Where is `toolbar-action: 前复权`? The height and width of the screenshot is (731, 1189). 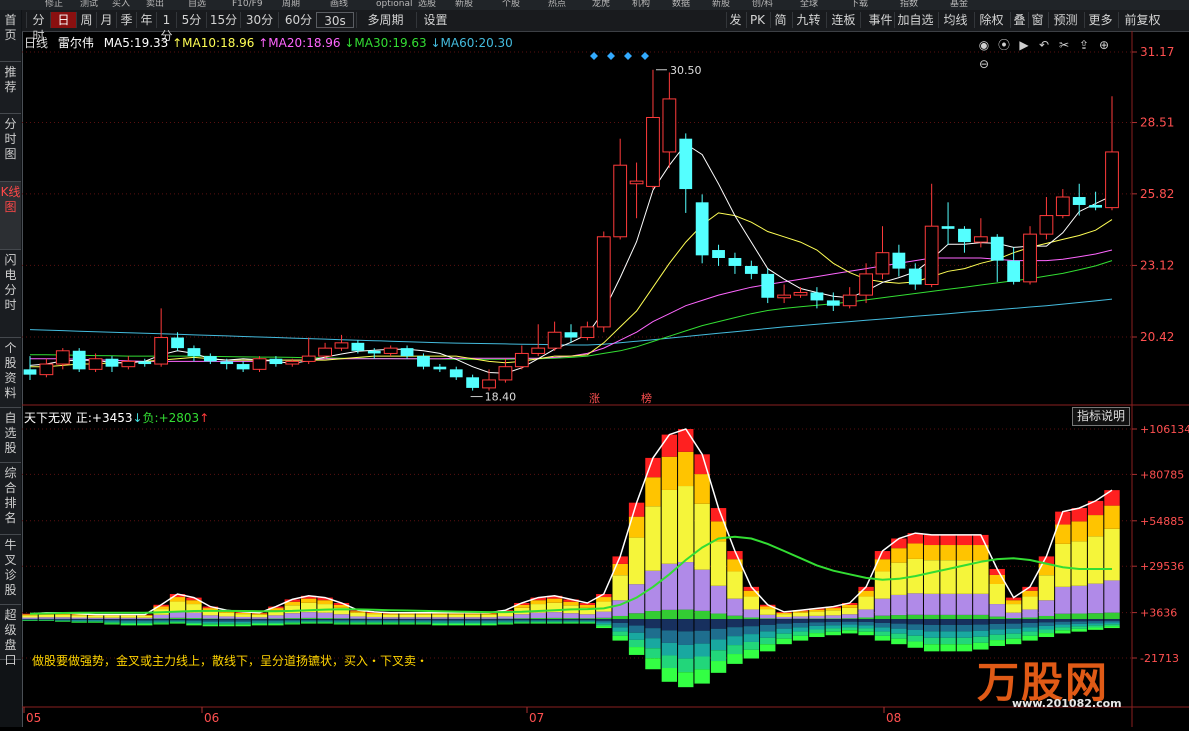
toolbar-action: 前复权 is located at coordinates (1142, 20).